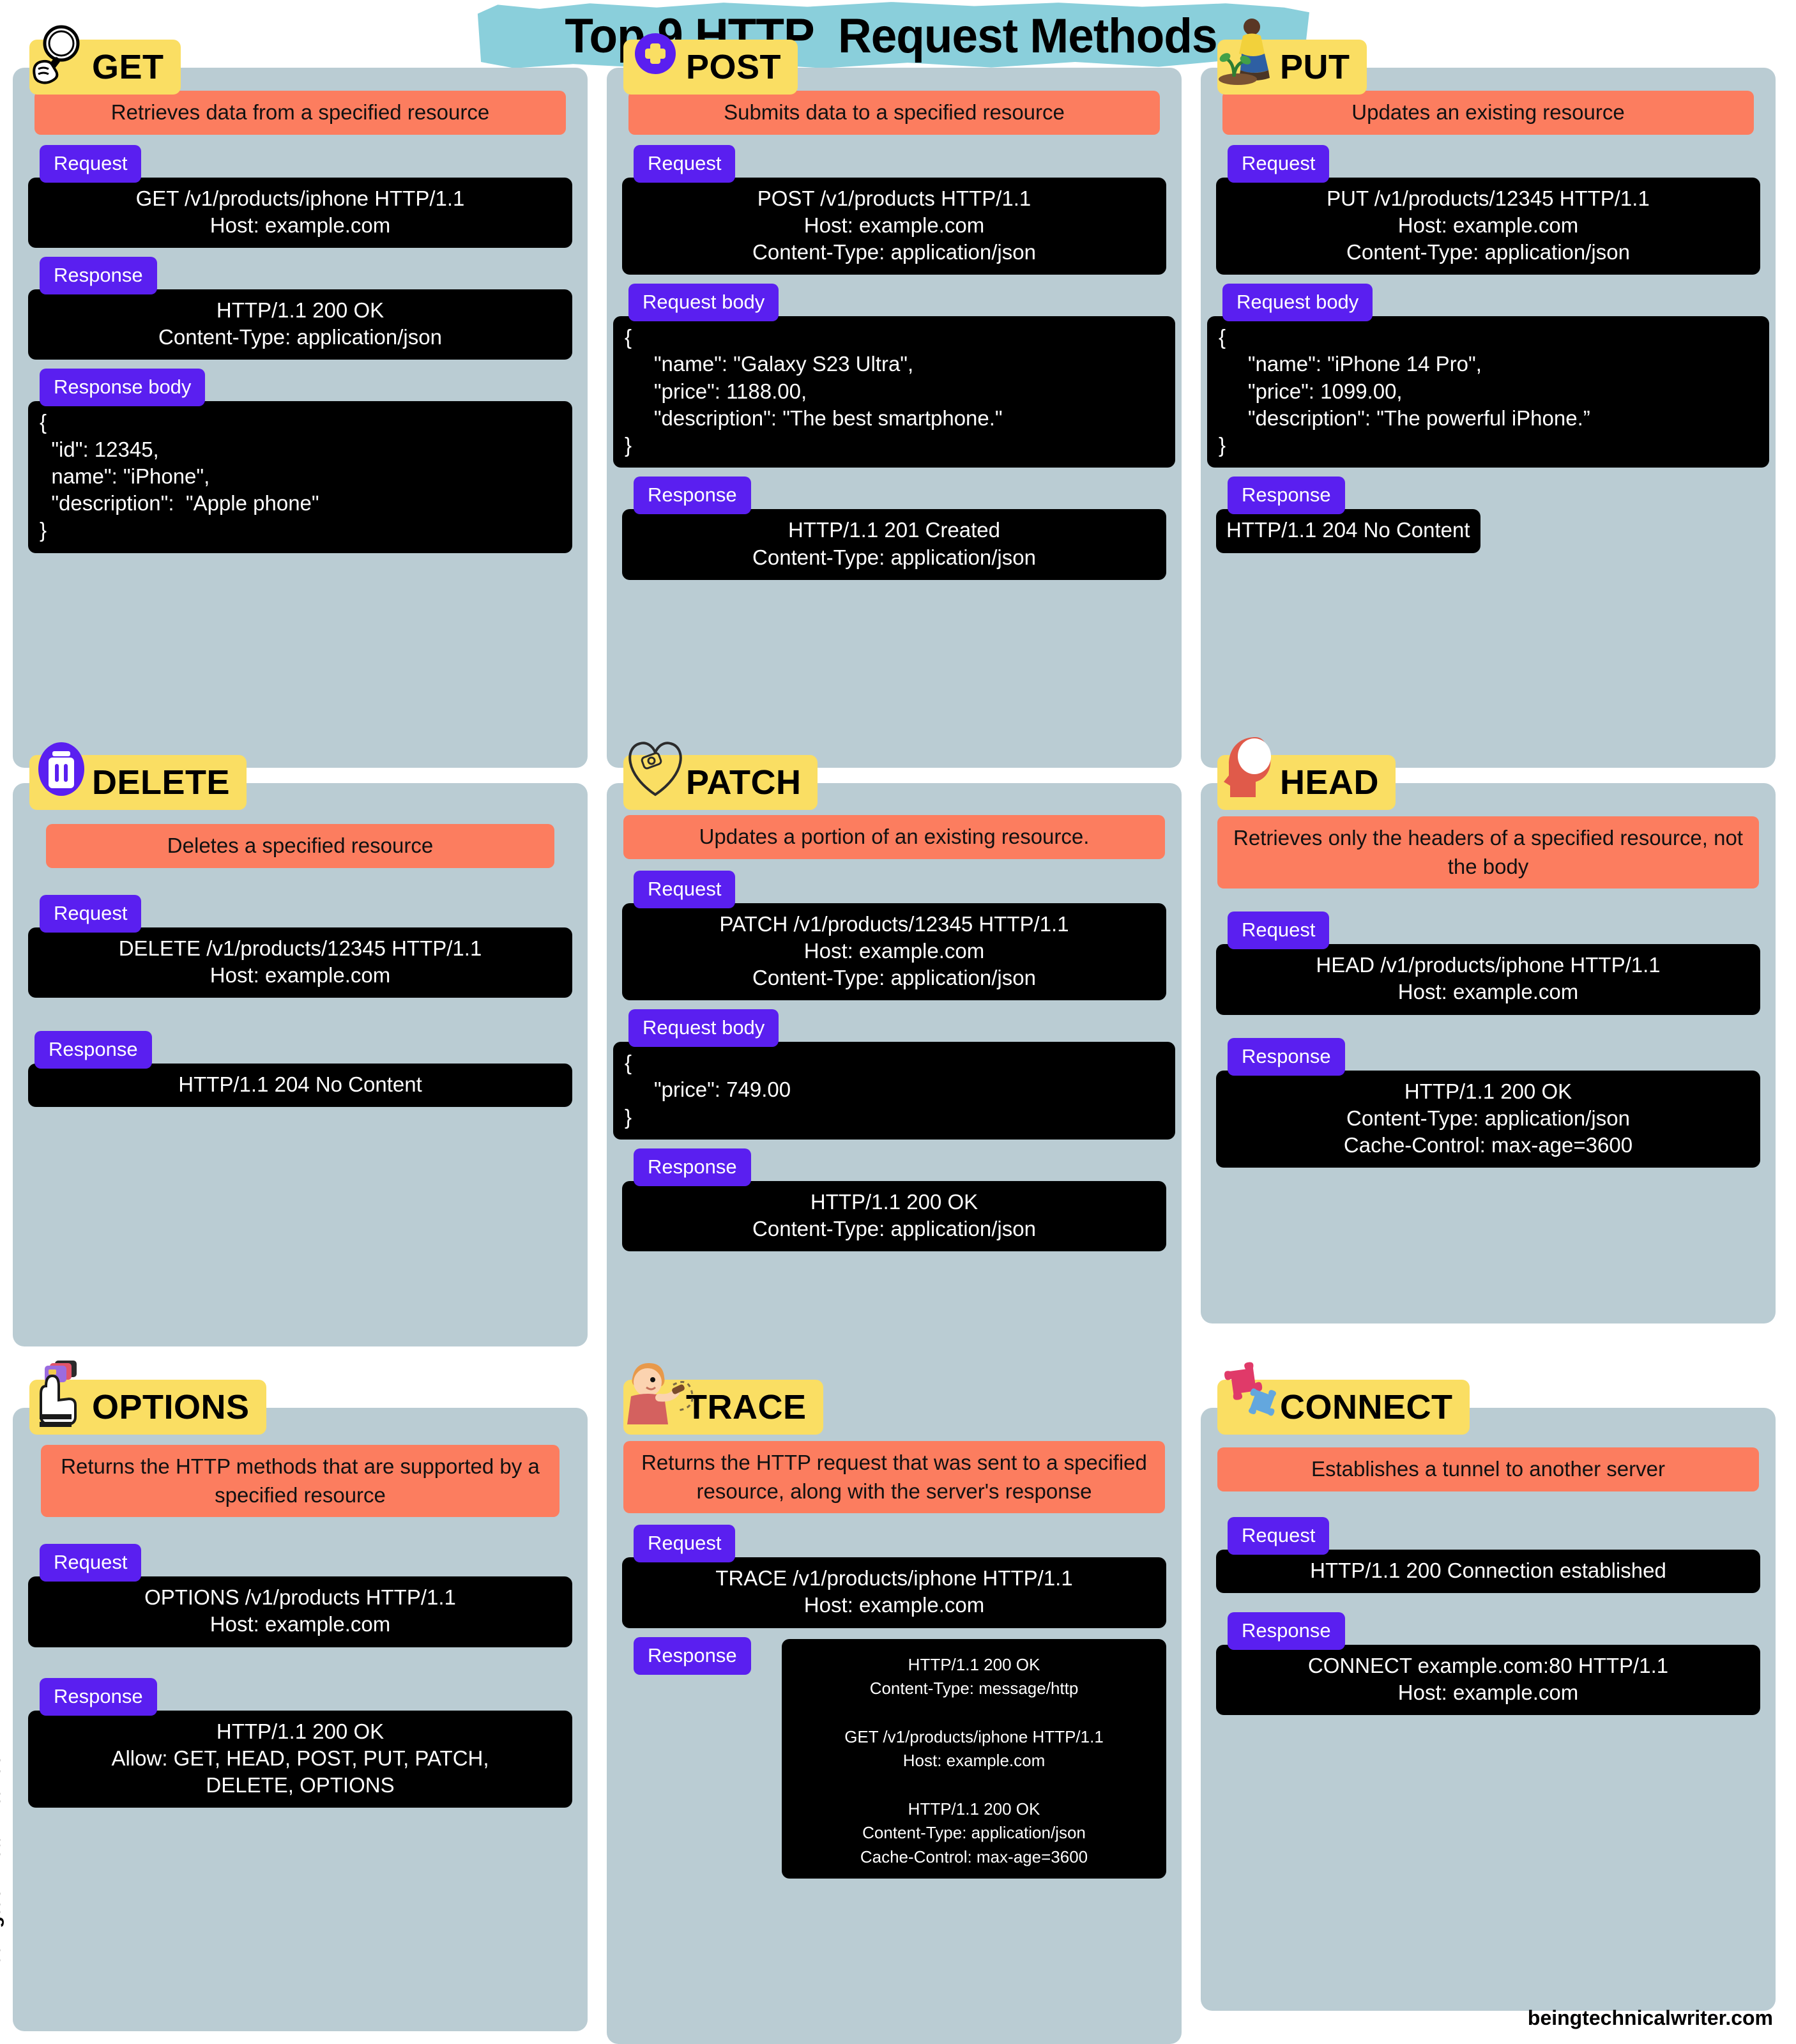 The height and width of the screenshot is (2044, 1796). Describe the element at coordinates (1488, 113) in the screenshot. I see `method-description-put: Updates an existing resource` at that location.